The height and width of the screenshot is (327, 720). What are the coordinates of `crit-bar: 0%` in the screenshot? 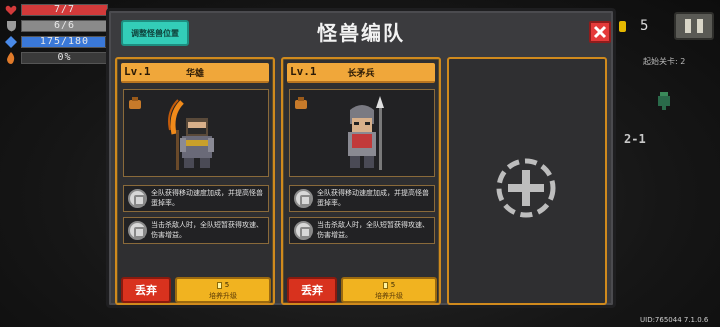 It's located at (64, 58).